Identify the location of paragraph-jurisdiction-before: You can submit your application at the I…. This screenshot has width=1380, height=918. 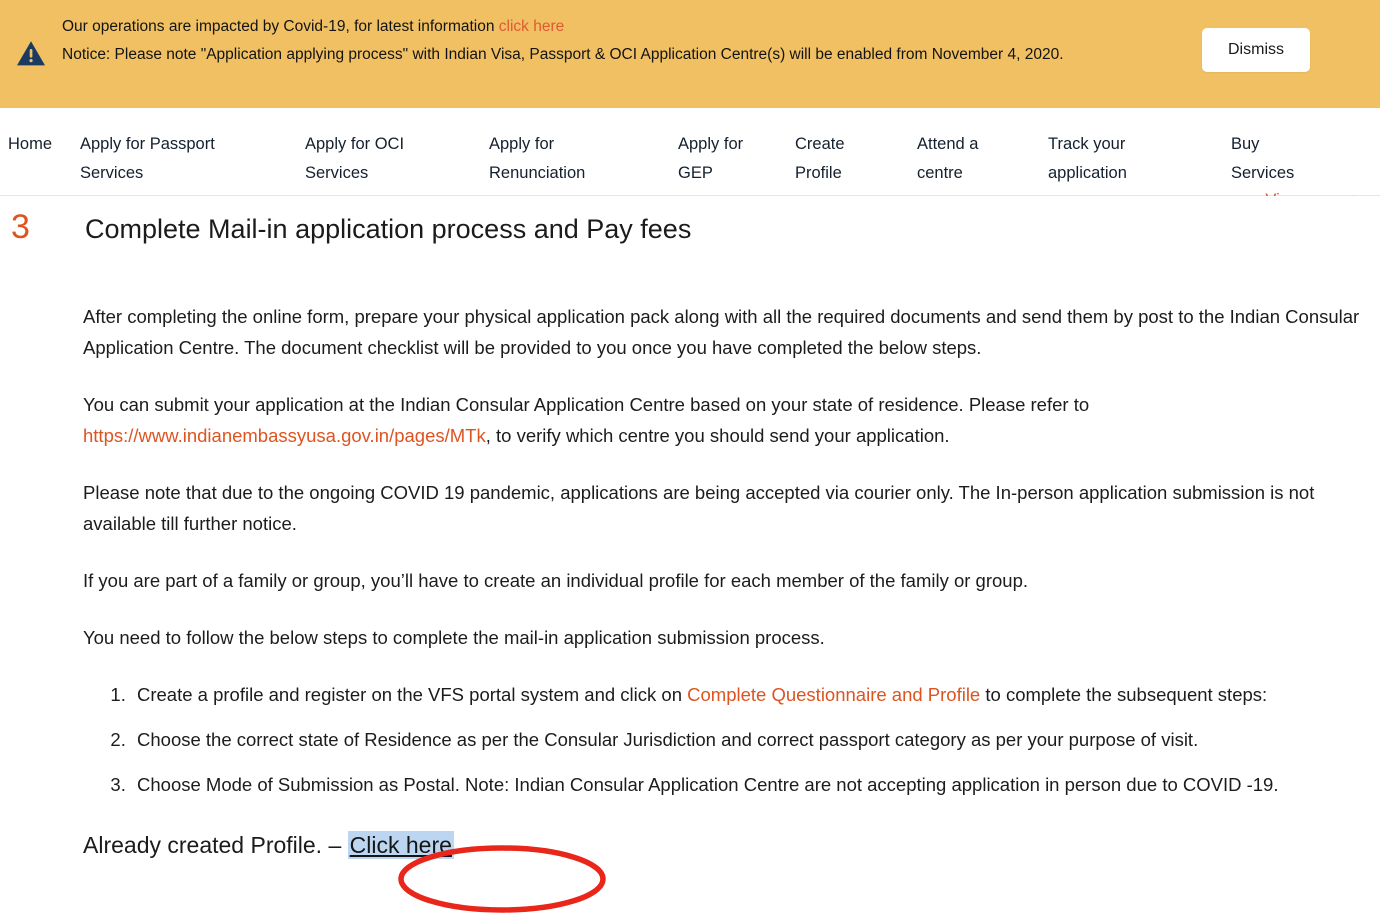
(586, 405).